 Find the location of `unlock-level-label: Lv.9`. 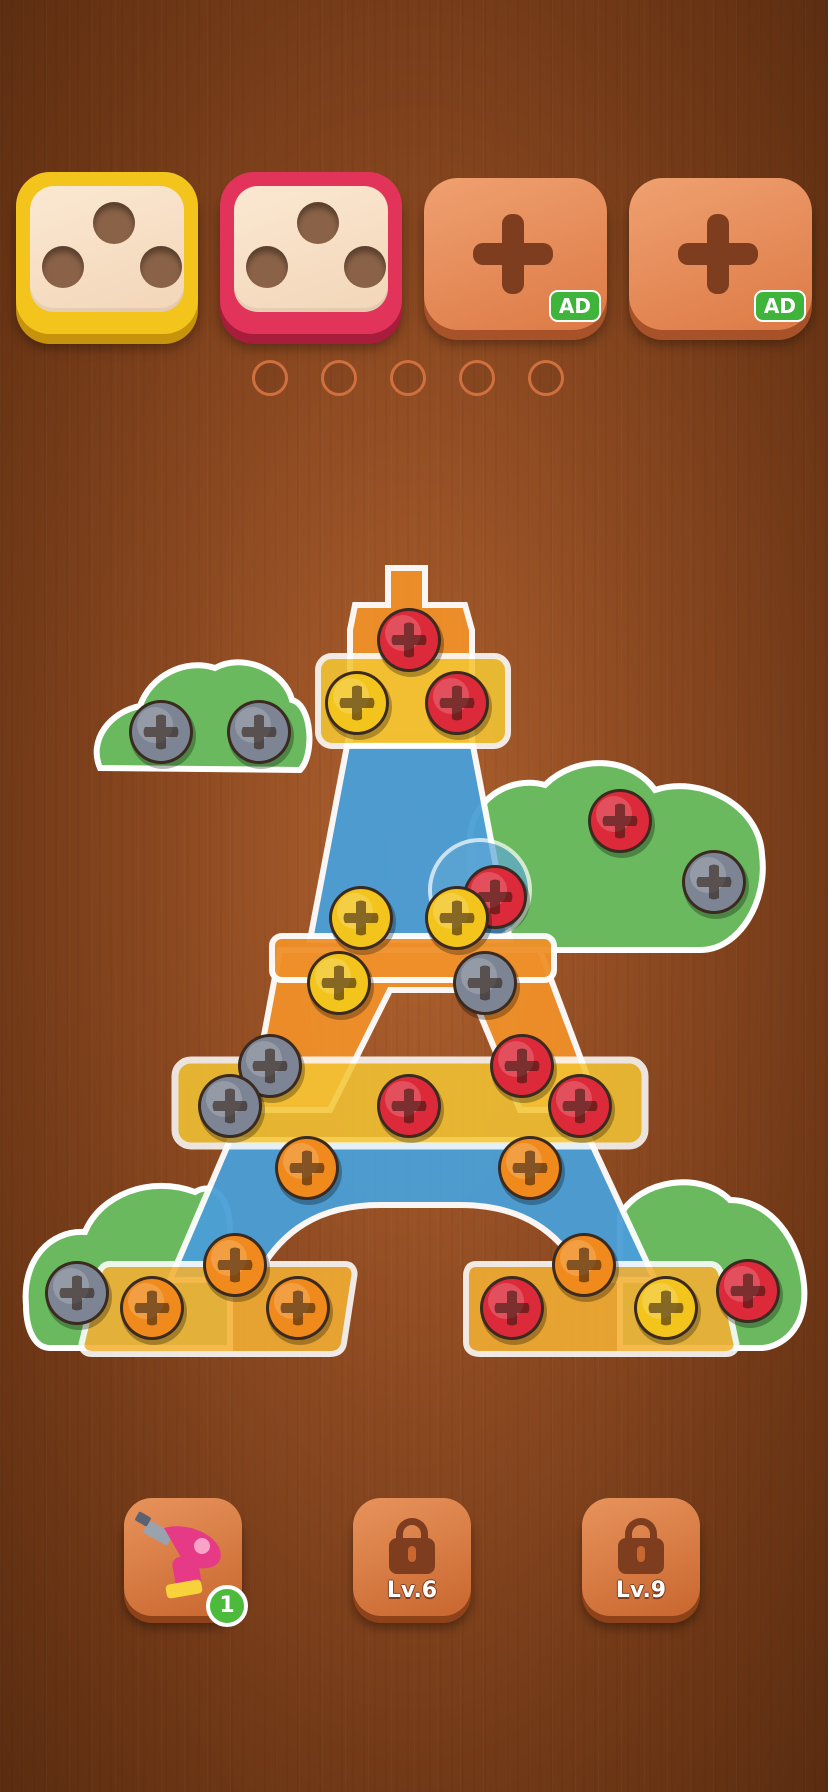

unlock-level-label: Lv.9 is located at coordinates (641, 1590).